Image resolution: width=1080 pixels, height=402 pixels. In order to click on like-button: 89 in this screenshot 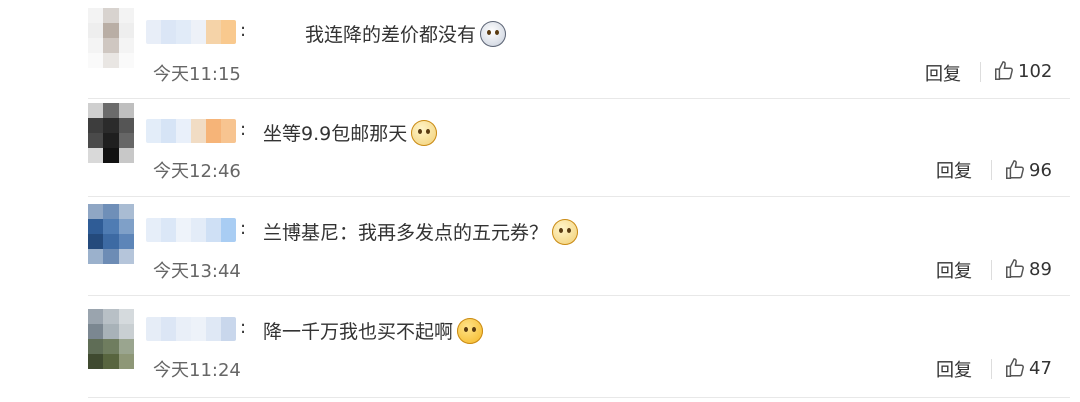, I will do `click(1028, 269)`.